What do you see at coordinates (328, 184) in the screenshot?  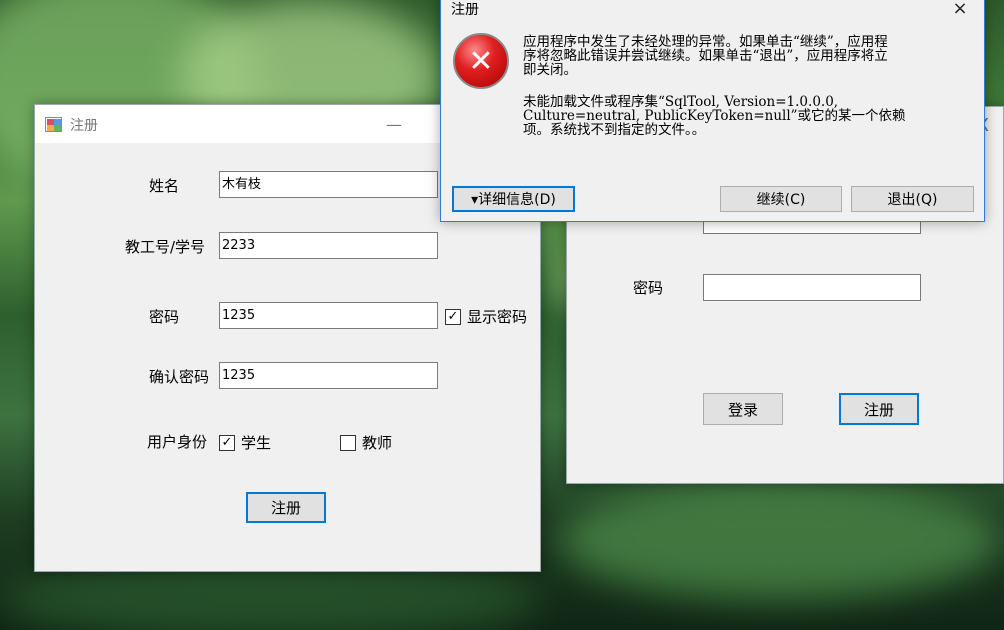 I see `name-field: 木有枝` at bounding box center [328, 184].